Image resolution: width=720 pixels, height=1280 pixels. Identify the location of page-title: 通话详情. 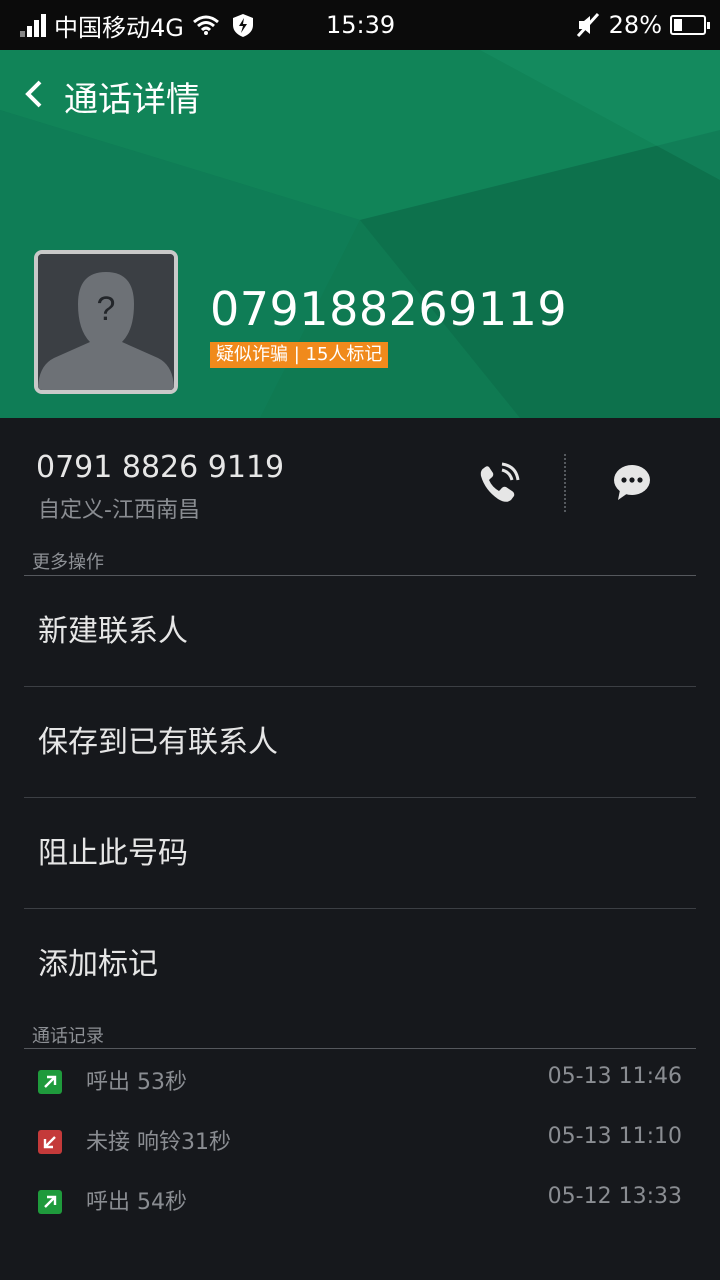
(132, 100).